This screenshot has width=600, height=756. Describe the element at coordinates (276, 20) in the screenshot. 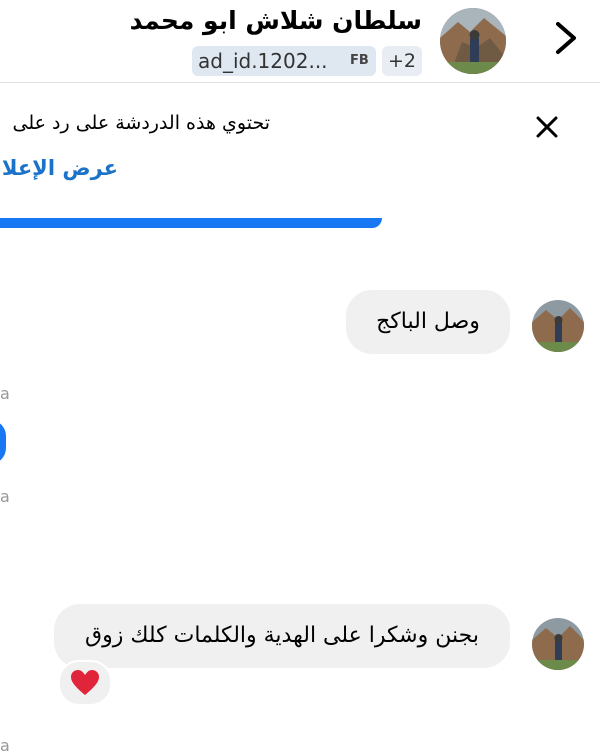

I see `contact-name: سلطان شلاش ابو محمد` at that location.